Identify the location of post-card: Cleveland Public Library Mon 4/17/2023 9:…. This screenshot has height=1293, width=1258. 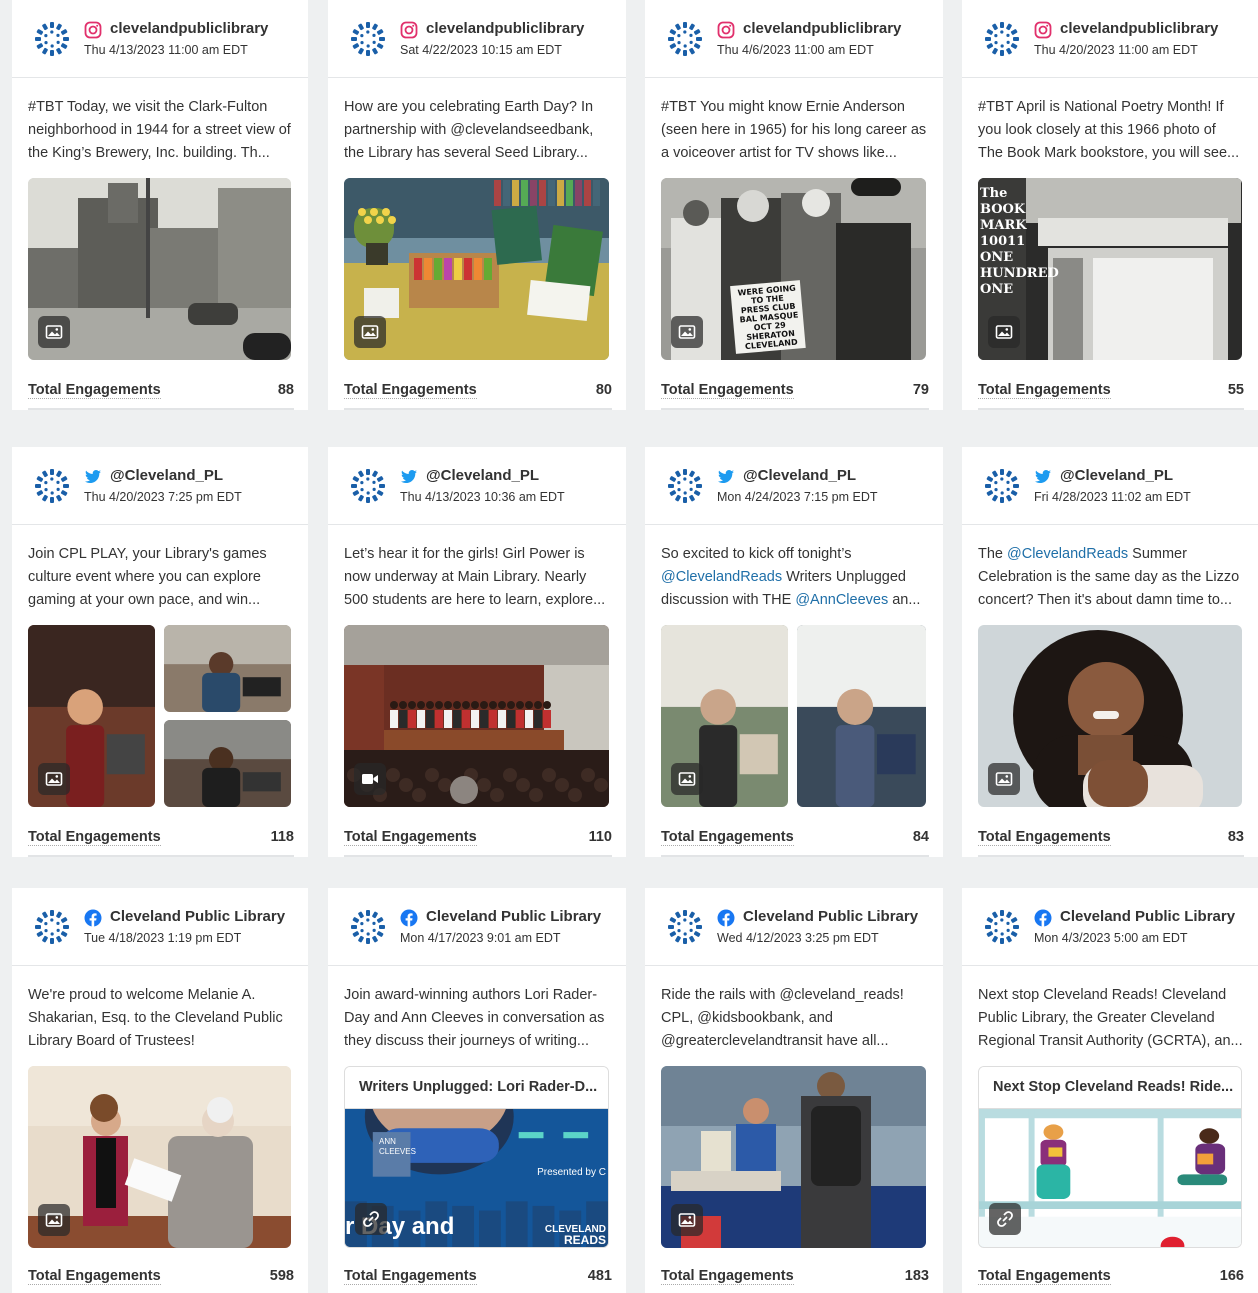
(477, 1090).